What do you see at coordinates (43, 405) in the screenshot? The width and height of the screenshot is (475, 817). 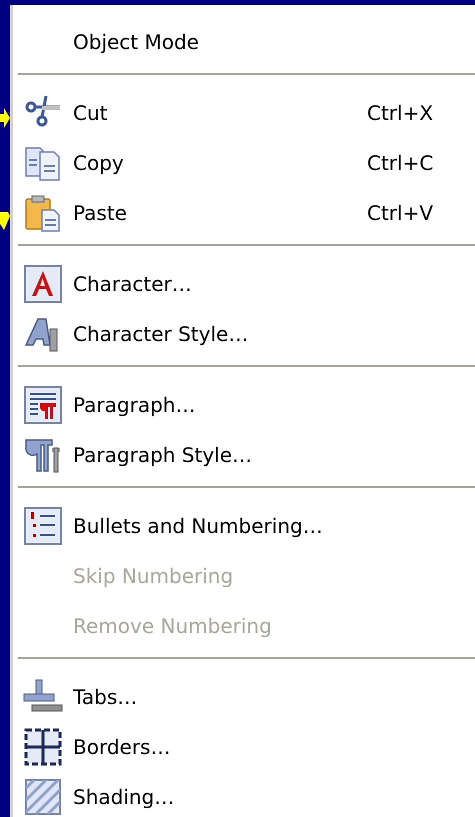 I see `paragraph-icon` at bounding box center [43, 405].